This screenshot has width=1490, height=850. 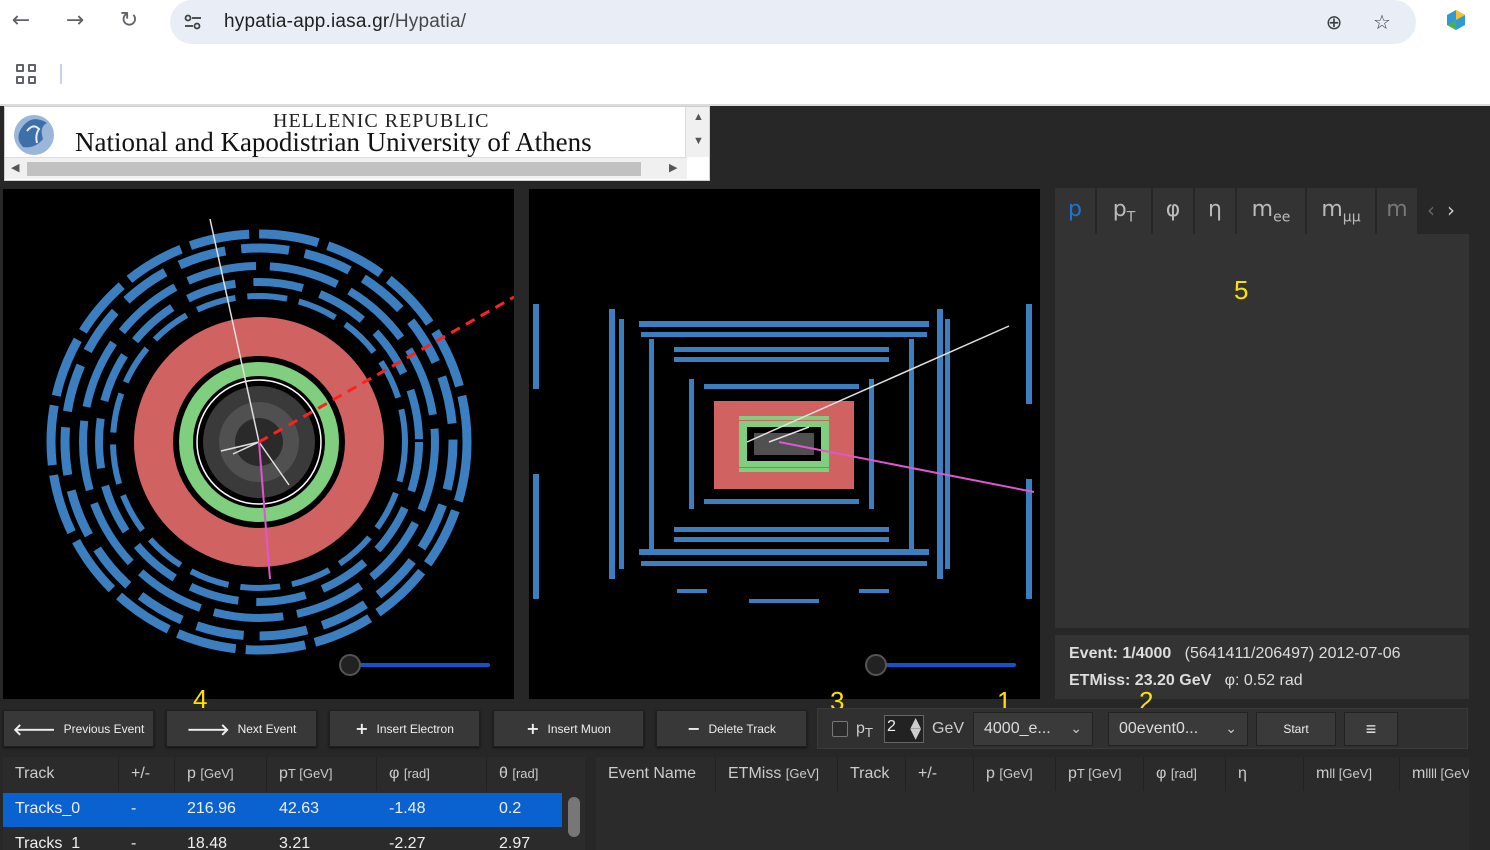 What do you see at coordinates (904, 729) in the screenshot?
I see `pt-threshold-spinner: 2 ▲ ▼` at bounding box center [904, 729].